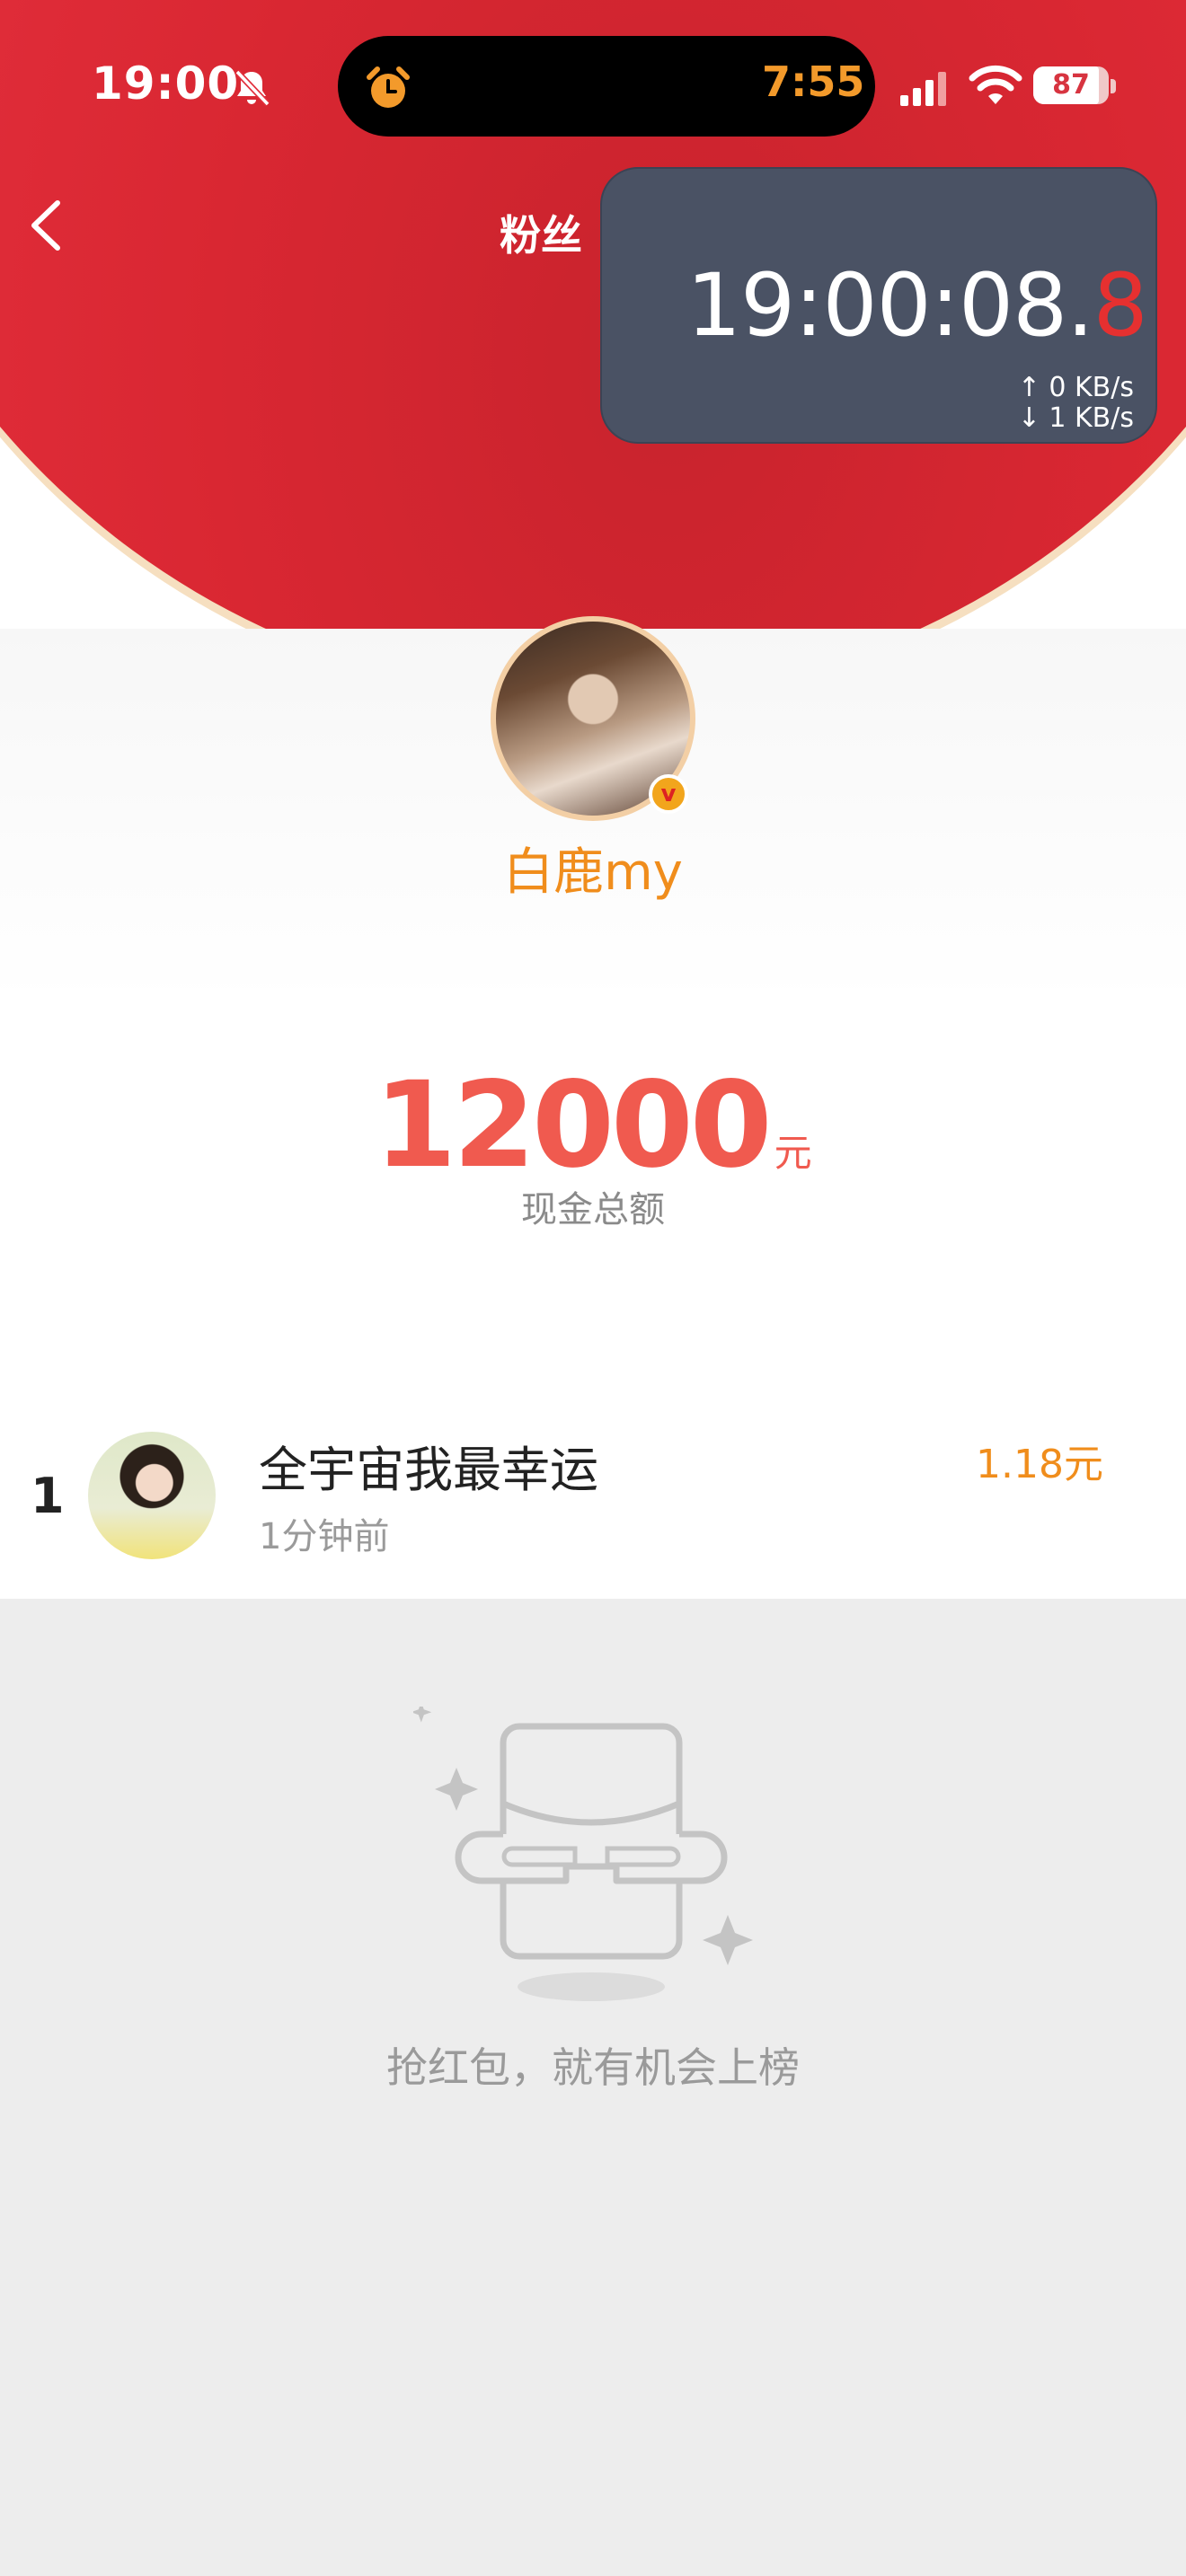 The height and width of the screenshot is (2576, 1186). Describe the element at coordinates (1075, 418) in the screenshot. I see `download-speed: ↓ 1 KB/s` at that location.